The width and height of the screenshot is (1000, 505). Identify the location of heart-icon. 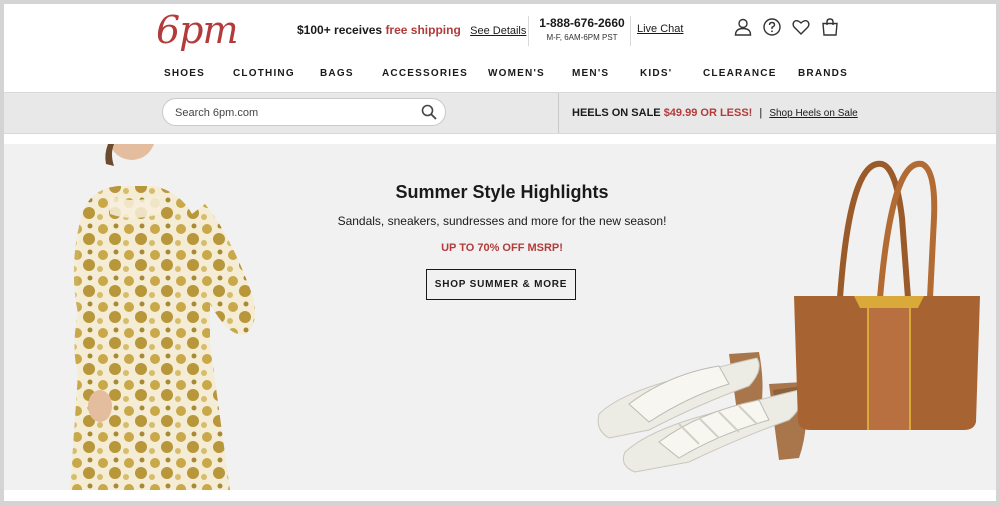
(801, 27).